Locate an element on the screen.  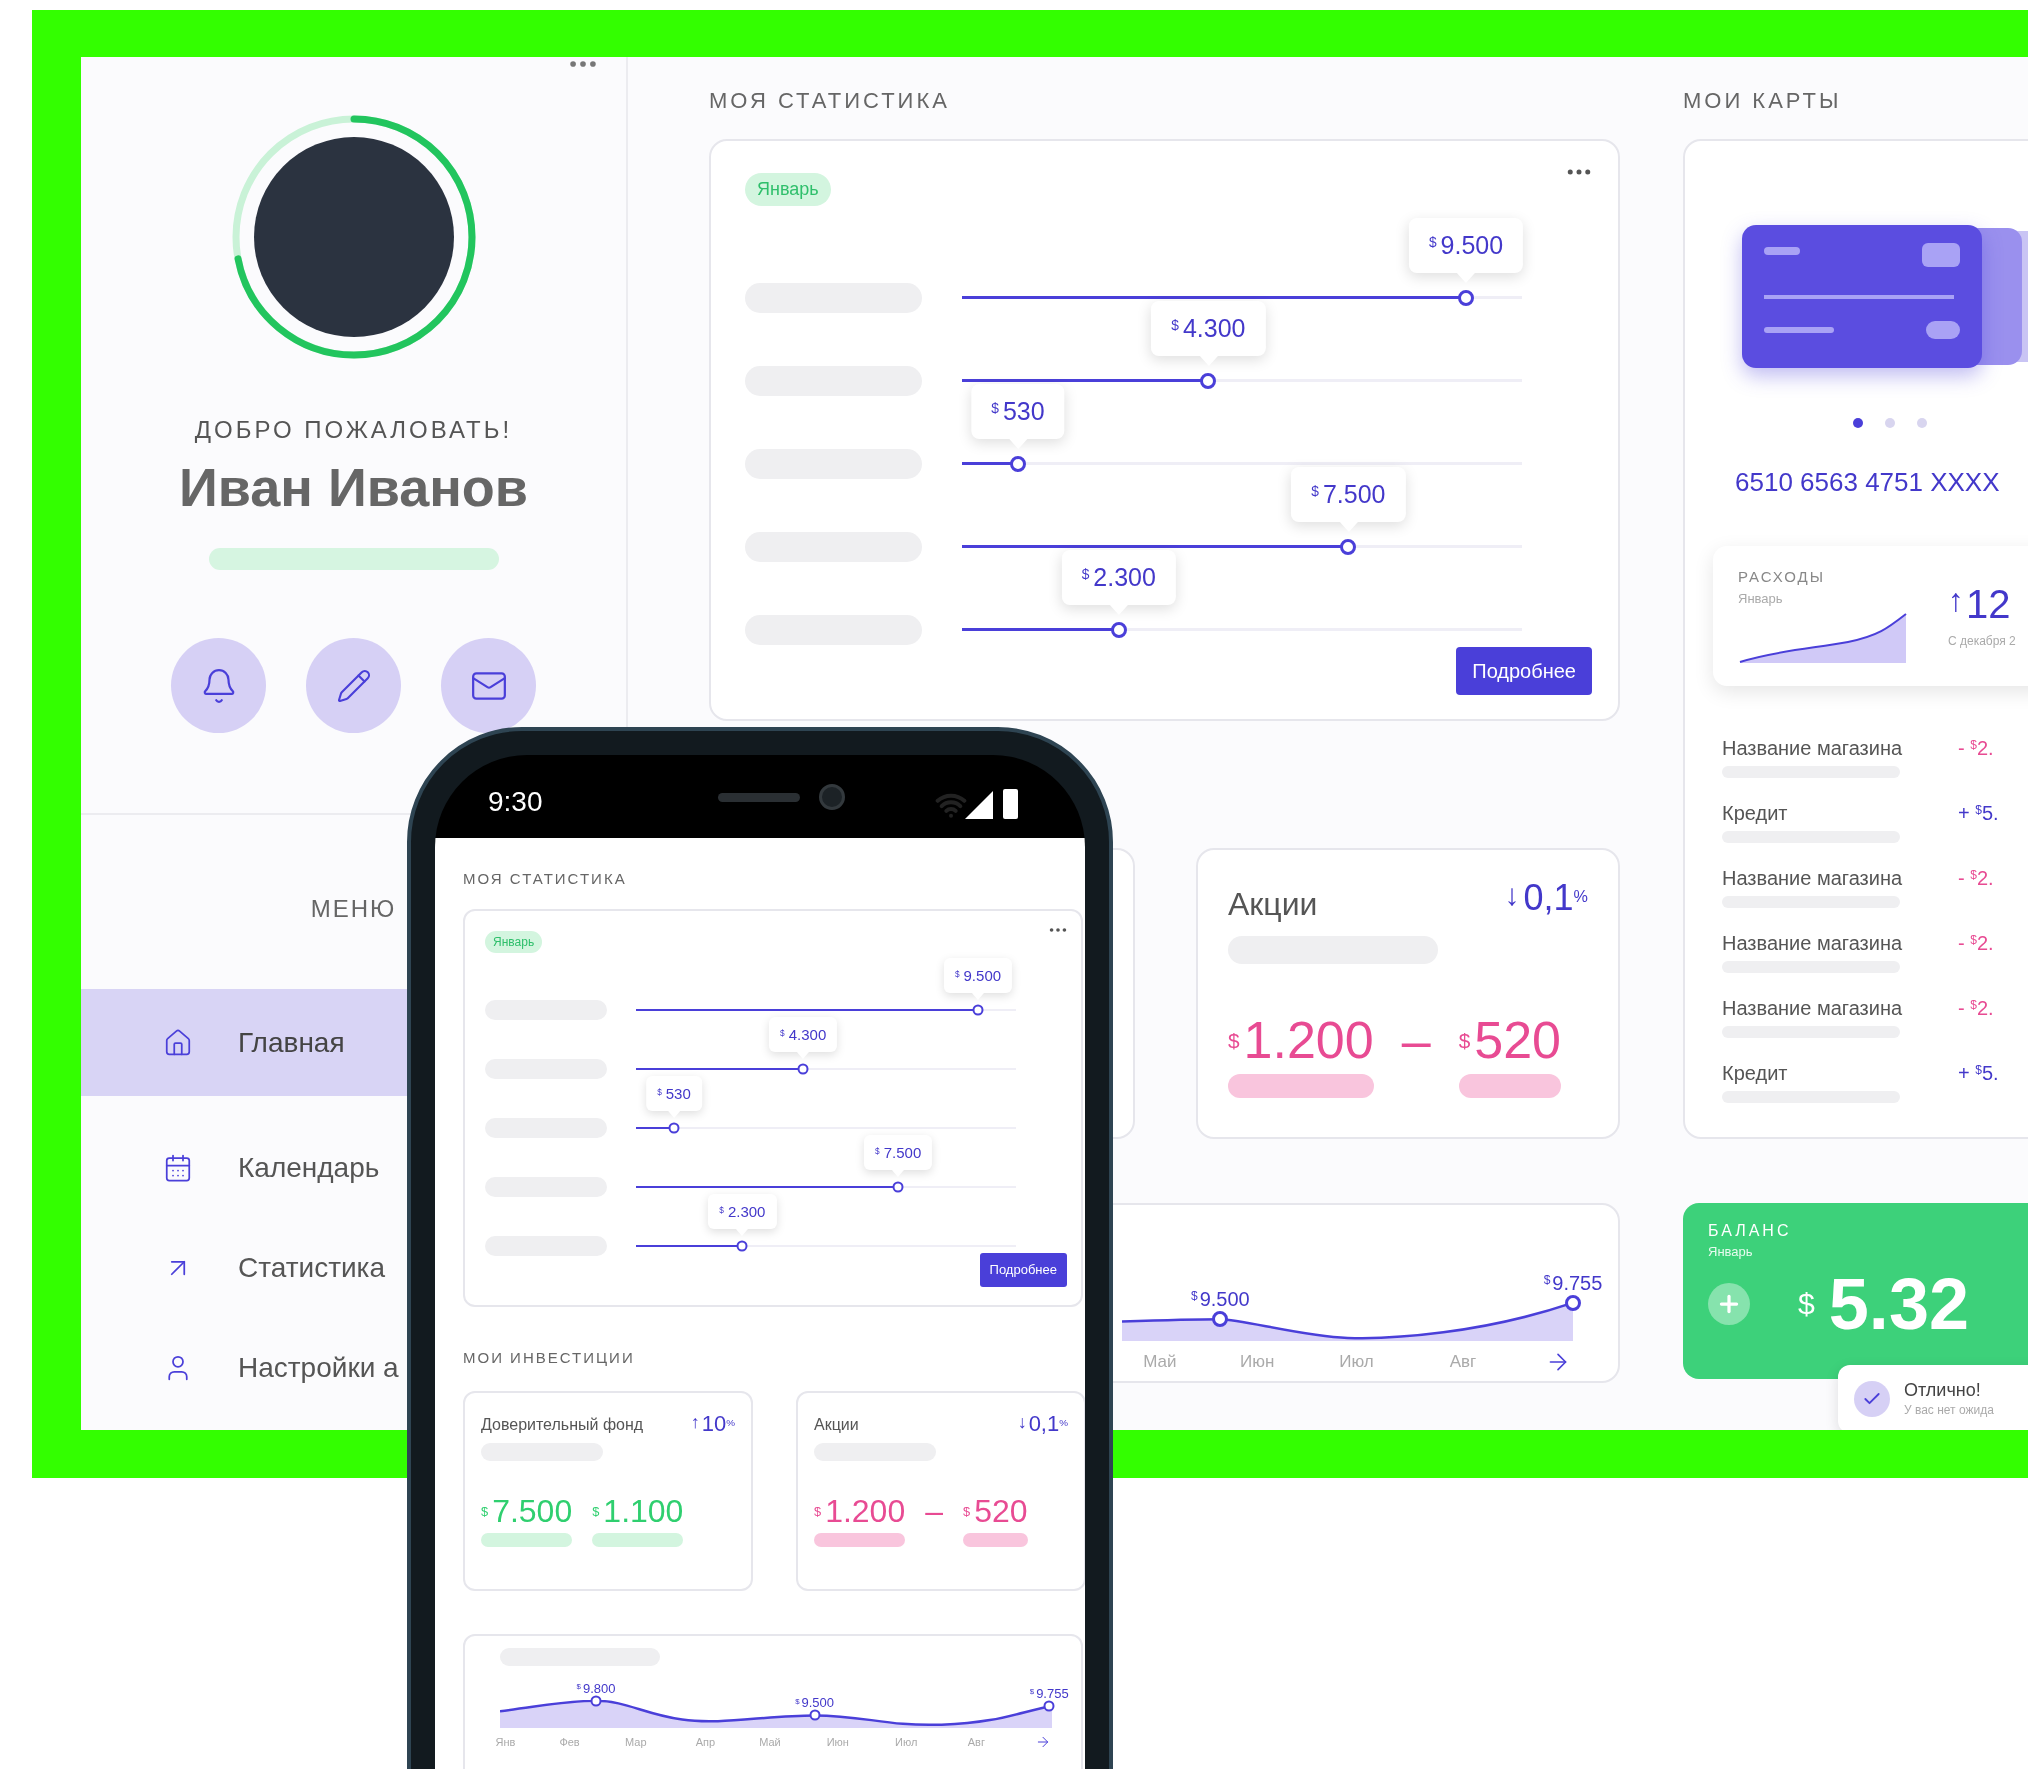
camera-lens is located at coordinates (832, 797).